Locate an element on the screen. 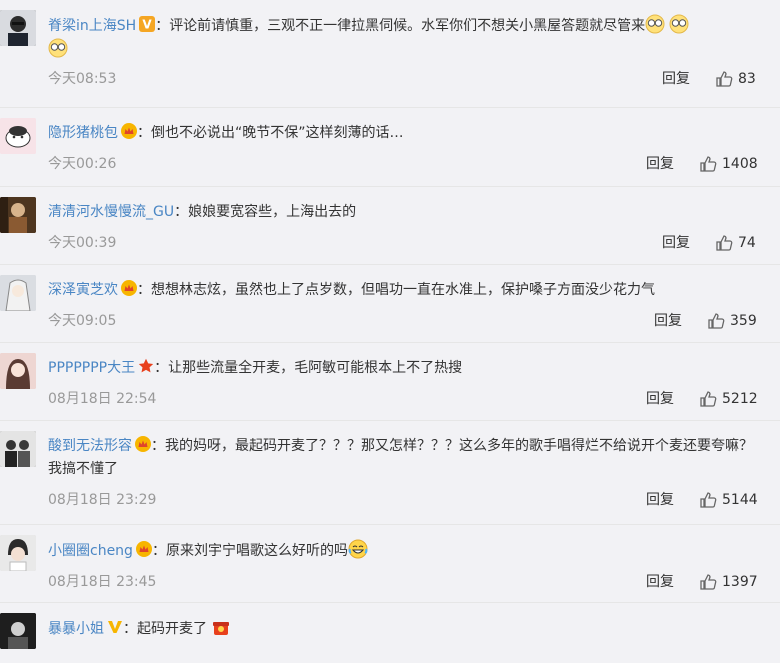  comment-username: 暴暴小姐 is located at coordinates (76, 629).